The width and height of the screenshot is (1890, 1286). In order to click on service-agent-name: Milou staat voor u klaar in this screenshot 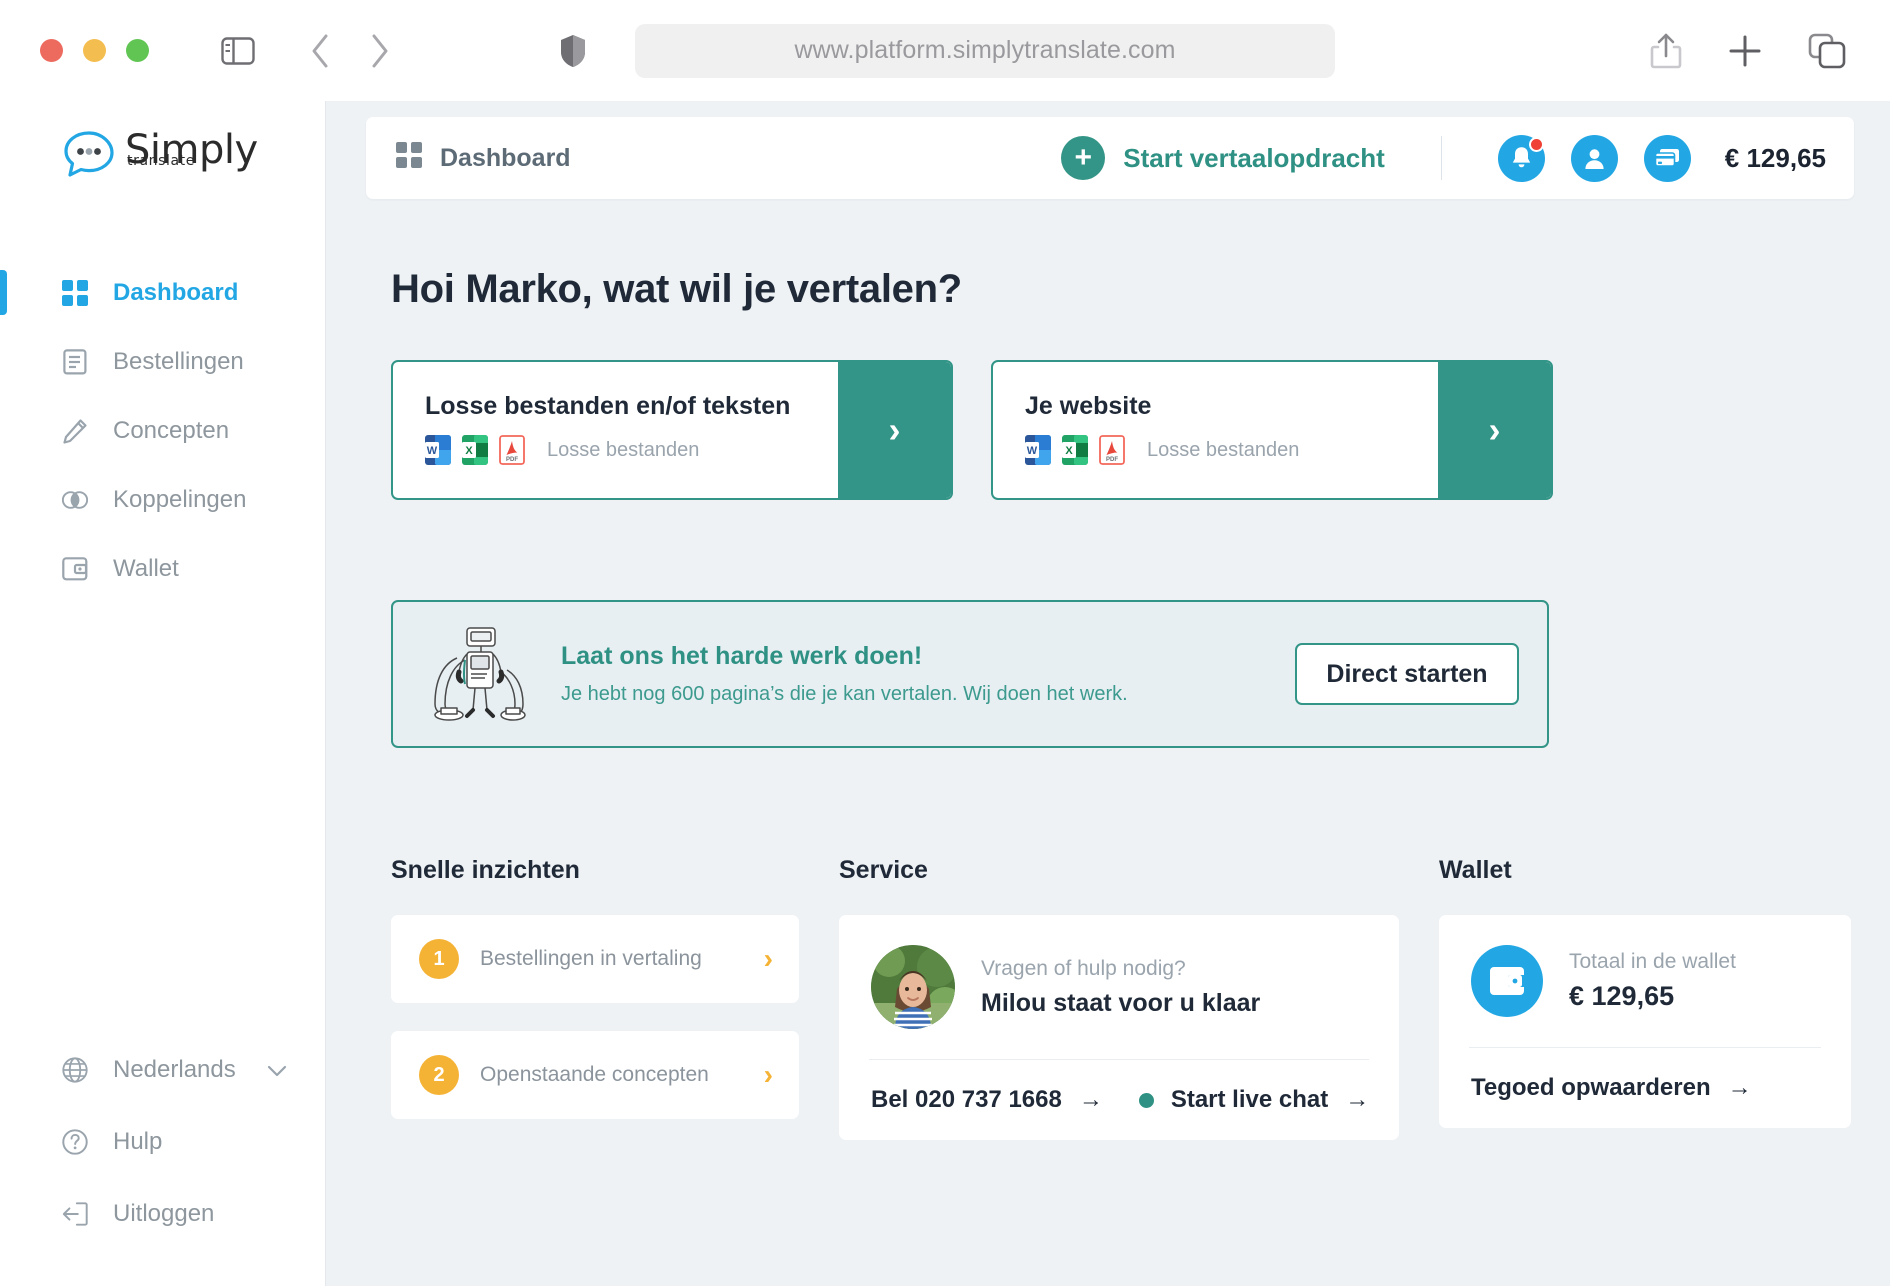, I will do `click(1121, 1002)`.